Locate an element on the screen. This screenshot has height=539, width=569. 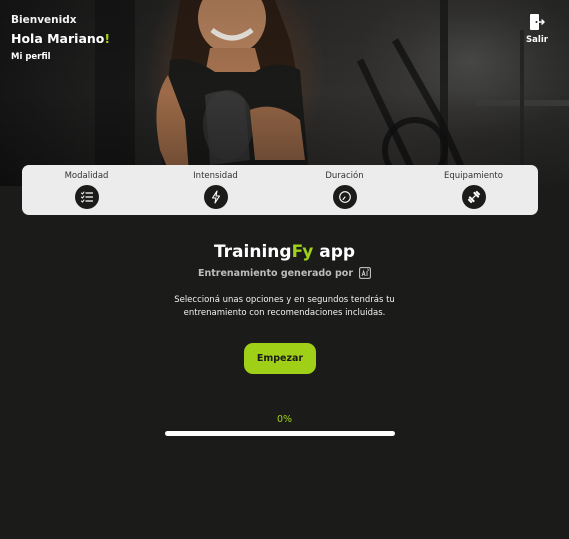
greeting-exclamation: ! is located at coordinates (107, 38).